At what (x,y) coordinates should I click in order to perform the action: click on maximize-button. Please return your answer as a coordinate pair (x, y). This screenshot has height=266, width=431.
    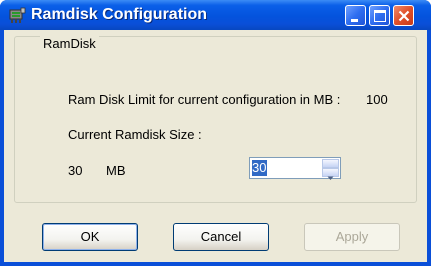
    Looking at the image, I should click on (379, 15).